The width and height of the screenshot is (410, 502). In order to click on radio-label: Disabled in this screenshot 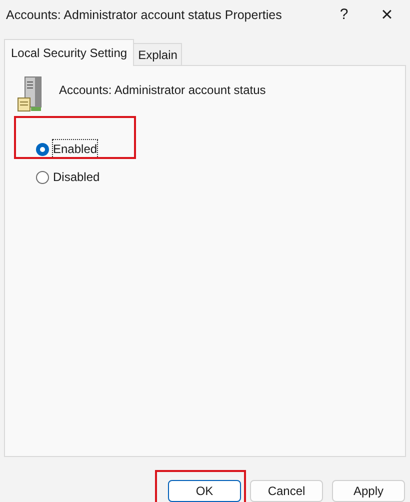, I will do `click(76, 177)`.